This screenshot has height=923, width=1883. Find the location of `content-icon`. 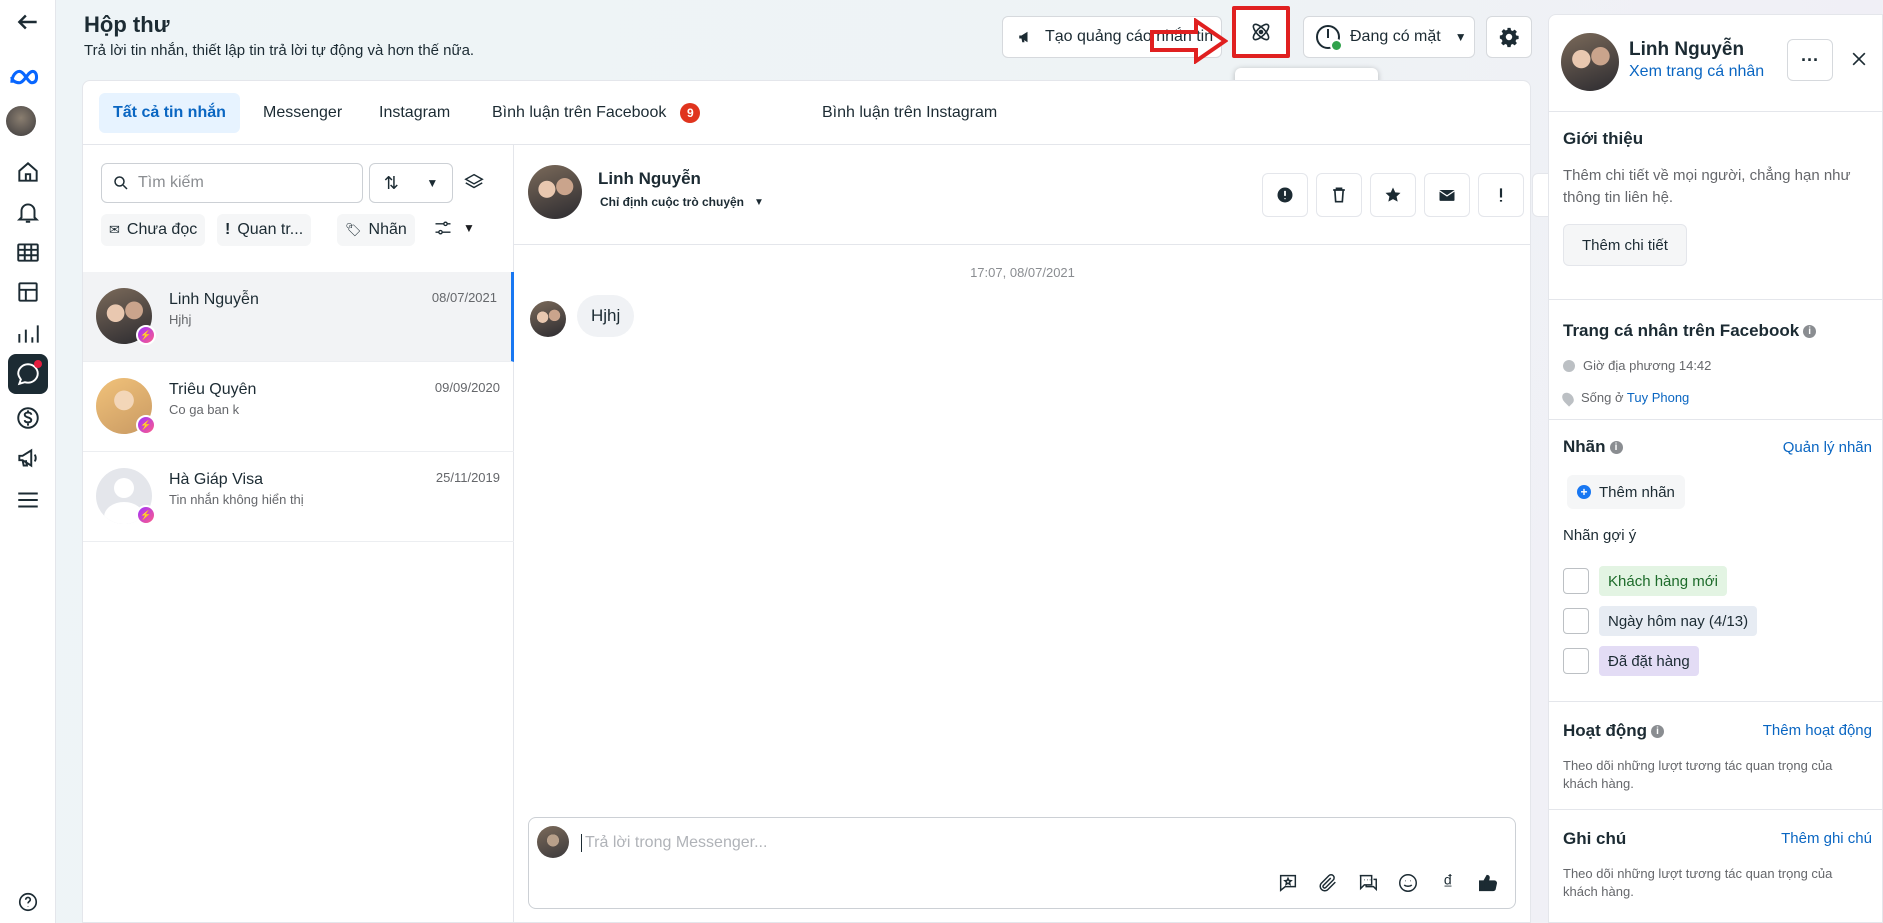

content-icon is located at coordinates (28, 292).